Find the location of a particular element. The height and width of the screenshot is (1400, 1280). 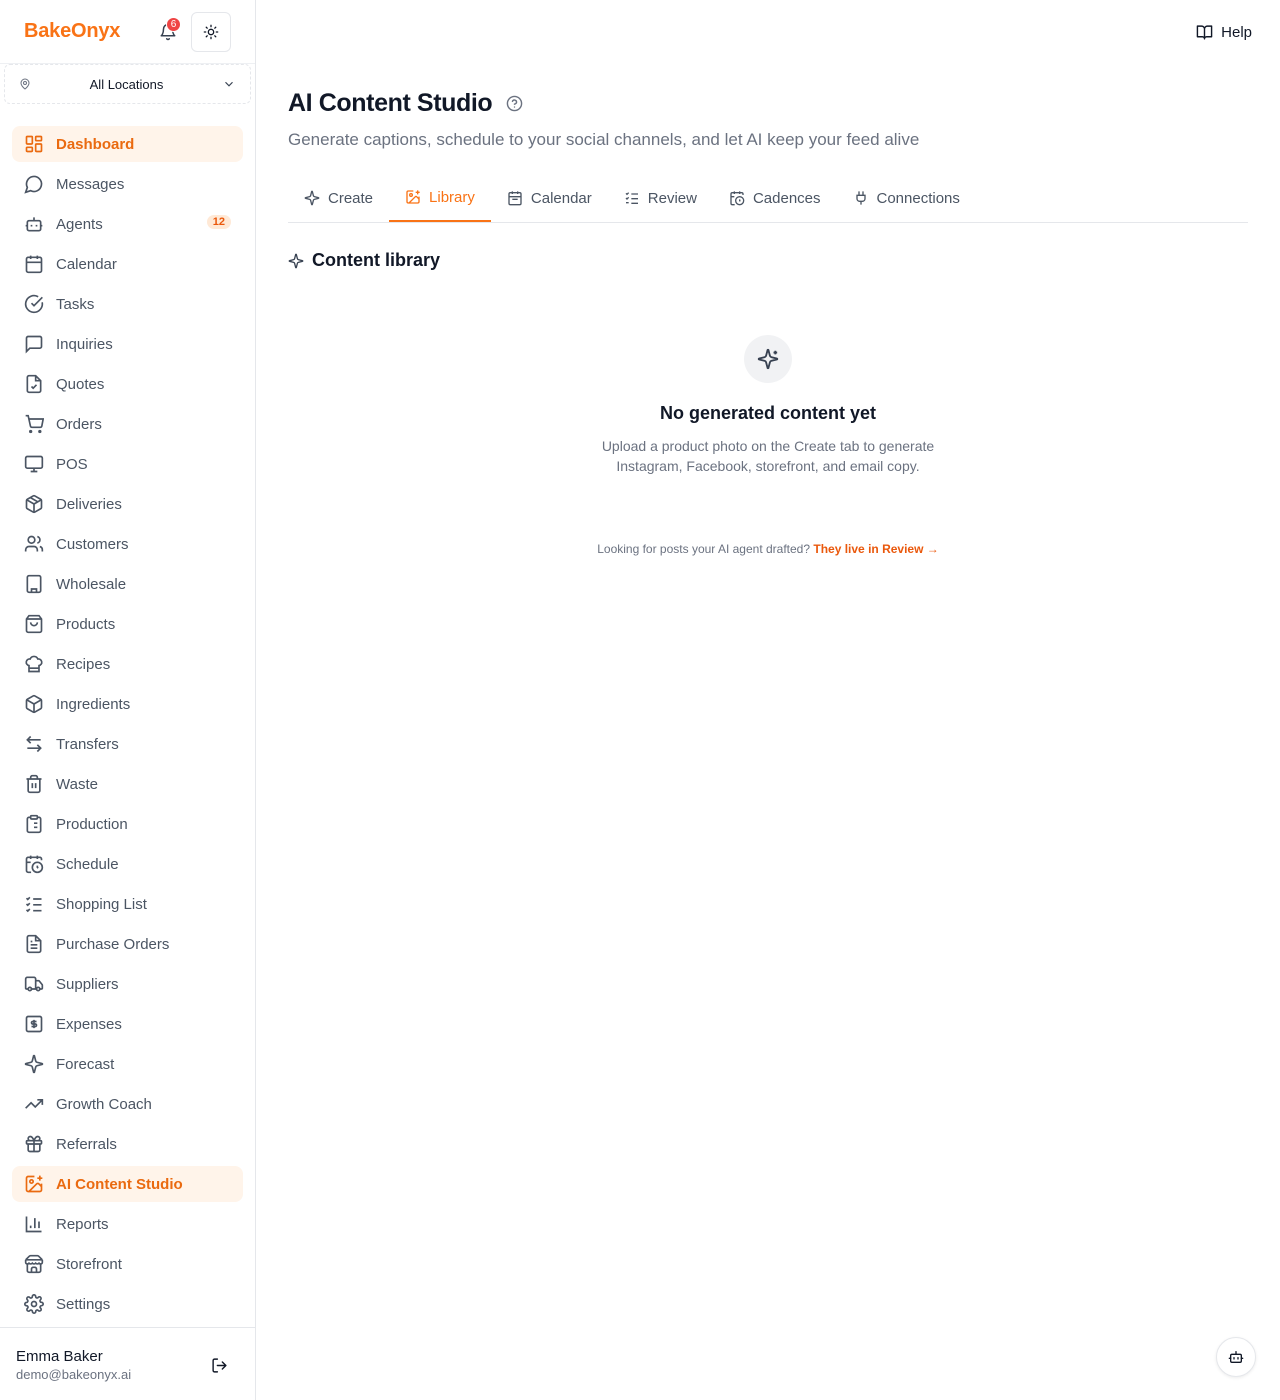

logout-button is located at coordinates (219, 1365).